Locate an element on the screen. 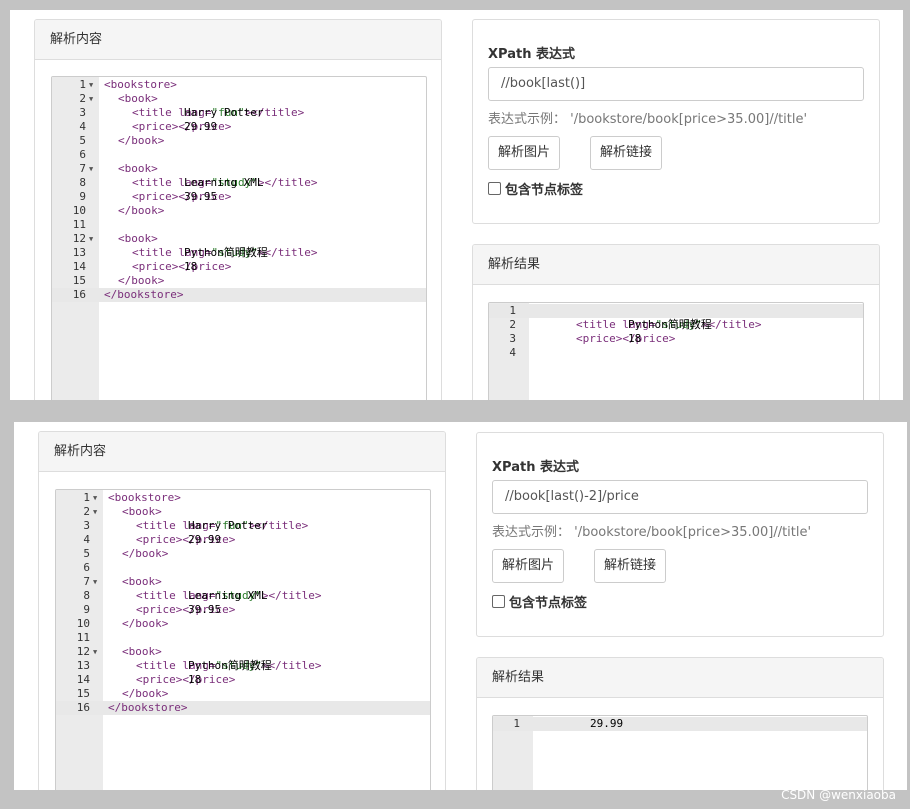  result-panel: 解析结果 1 29.99 is located at coordinates (680, 723).